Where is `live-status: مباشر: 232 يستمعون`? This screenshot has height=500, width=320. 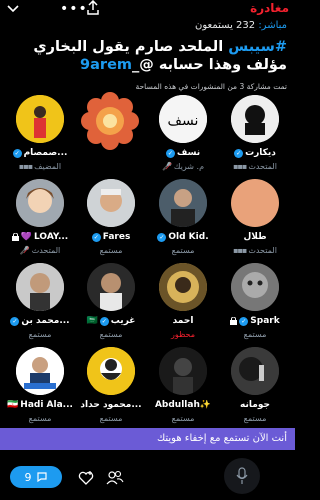
live-status: مباشر: 232 يستمعون is located at coordinates (241, 25).